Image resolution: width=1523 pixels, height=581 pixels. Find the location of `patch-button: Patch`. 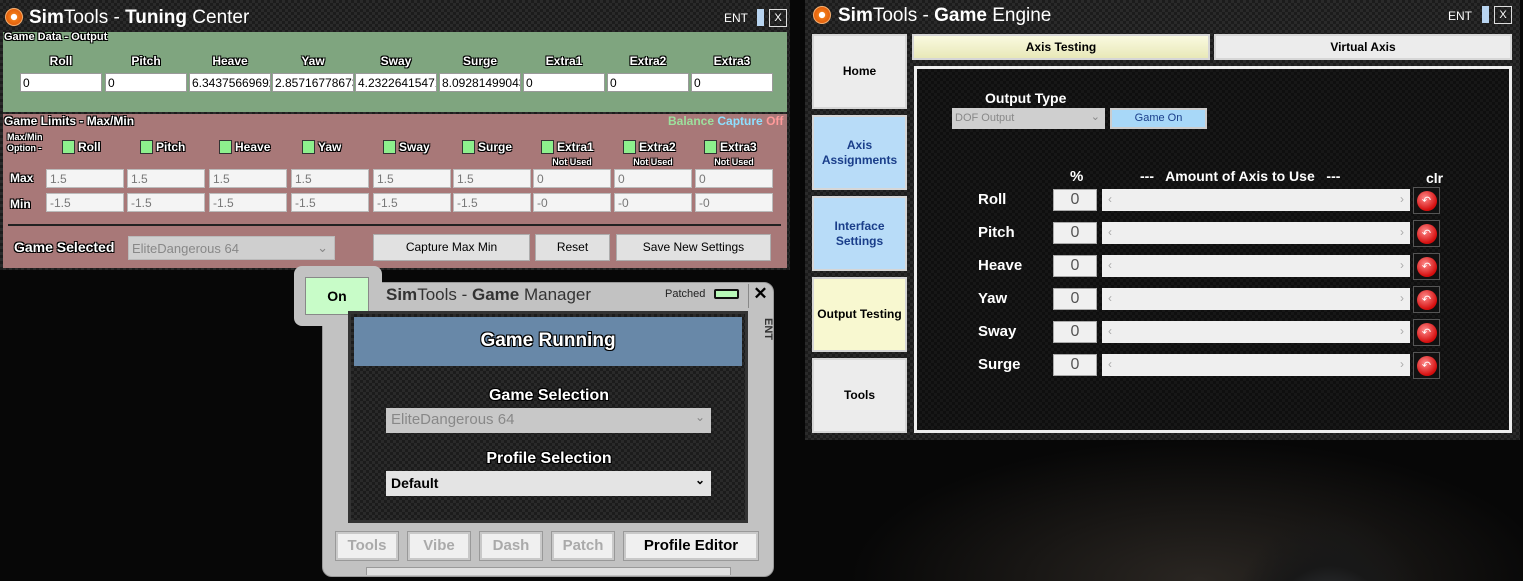

patch-button: Patch is located at coordinates (583, 546).